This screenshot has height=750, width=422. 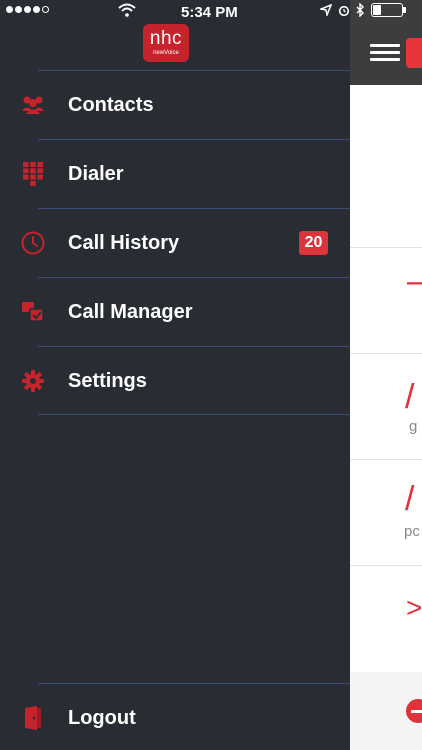 I want to click on content-red-glyph: >, so click(x=414, y=607).